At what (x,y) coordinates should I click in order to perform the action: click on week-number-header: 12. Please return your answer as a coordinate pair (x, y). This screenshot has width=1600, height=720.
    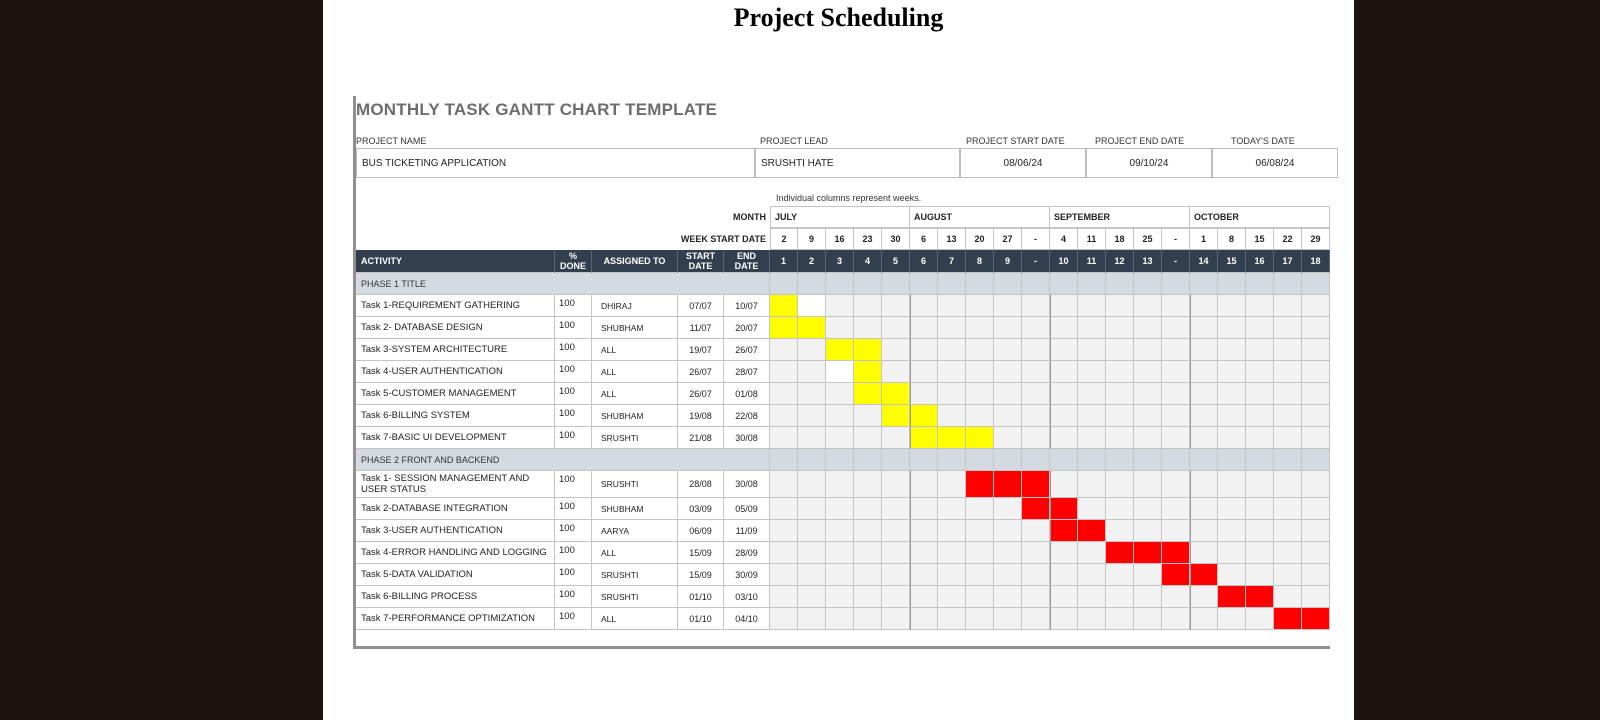
    Looking at the image, I should click on (1120, 261).